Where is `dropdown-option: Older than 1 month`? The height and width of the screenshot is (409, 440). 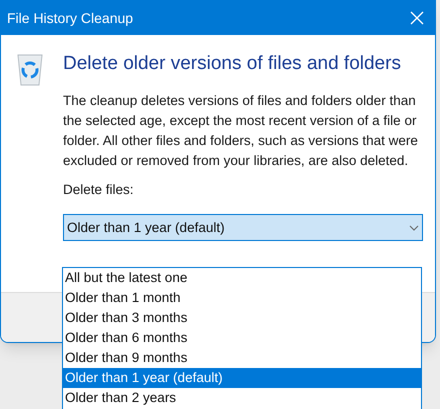 dropdown-option: Older than 1 month is located at coordinates (242, 298).